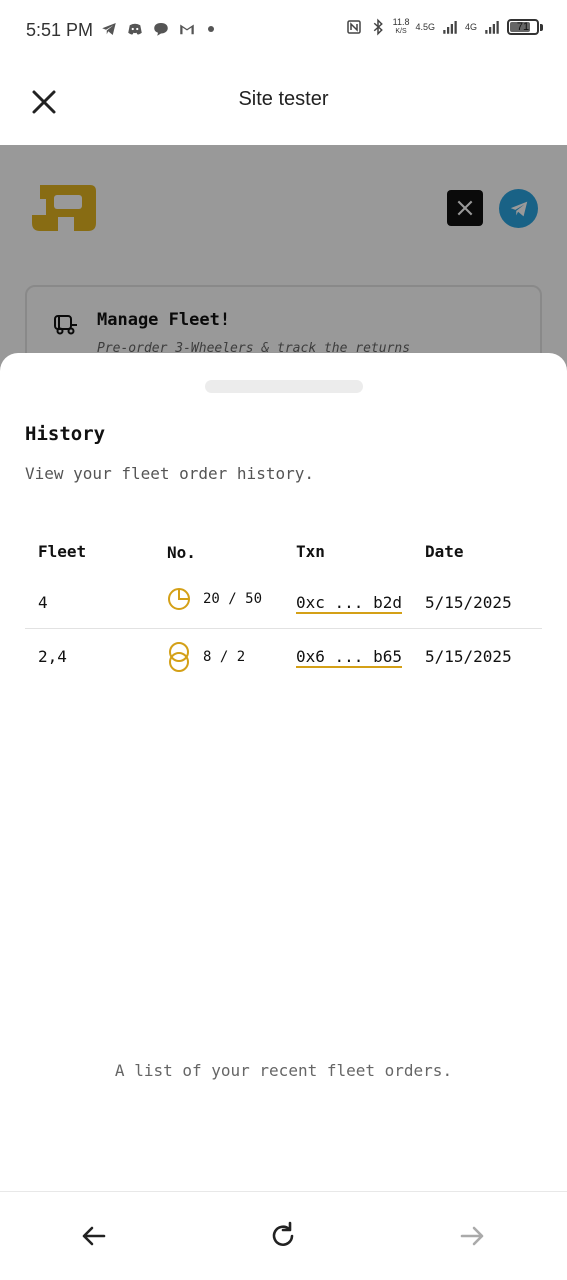 The image size is (567, 1280). Describe the element at coordinates (135, 29) in the screenshot. I see `discord-notification-icon` at that location.